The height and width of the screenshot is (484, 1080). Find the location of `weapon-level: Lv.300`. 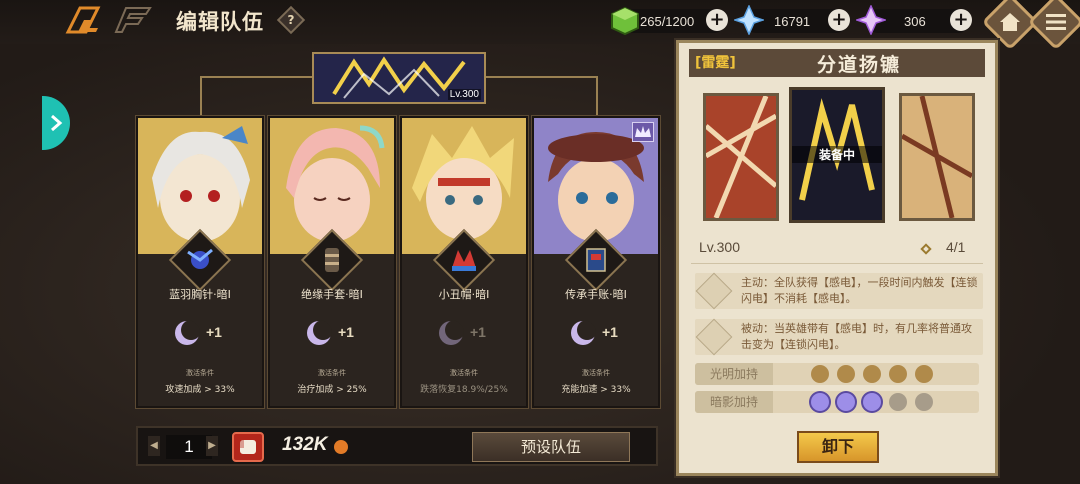

weapon-level: Lv.300 is located at coordinates (719, 247).